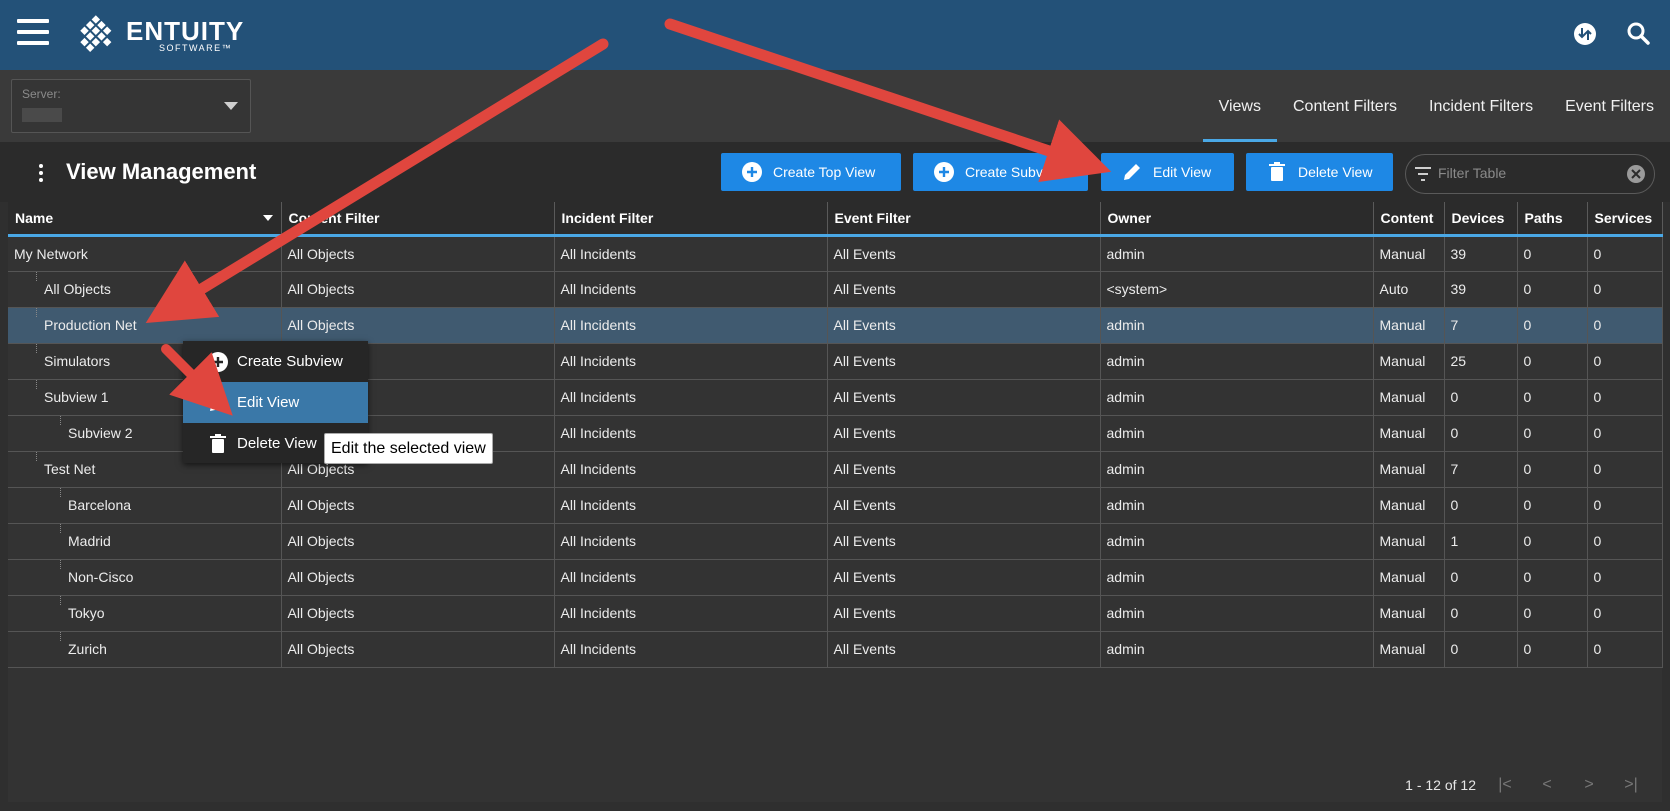 The height and width of the screenshot is (811, 1670). Describe the element at coordinates (691, 219) in the screenshot. I see `column-header-incident-filter: Incident Filter` at that location.